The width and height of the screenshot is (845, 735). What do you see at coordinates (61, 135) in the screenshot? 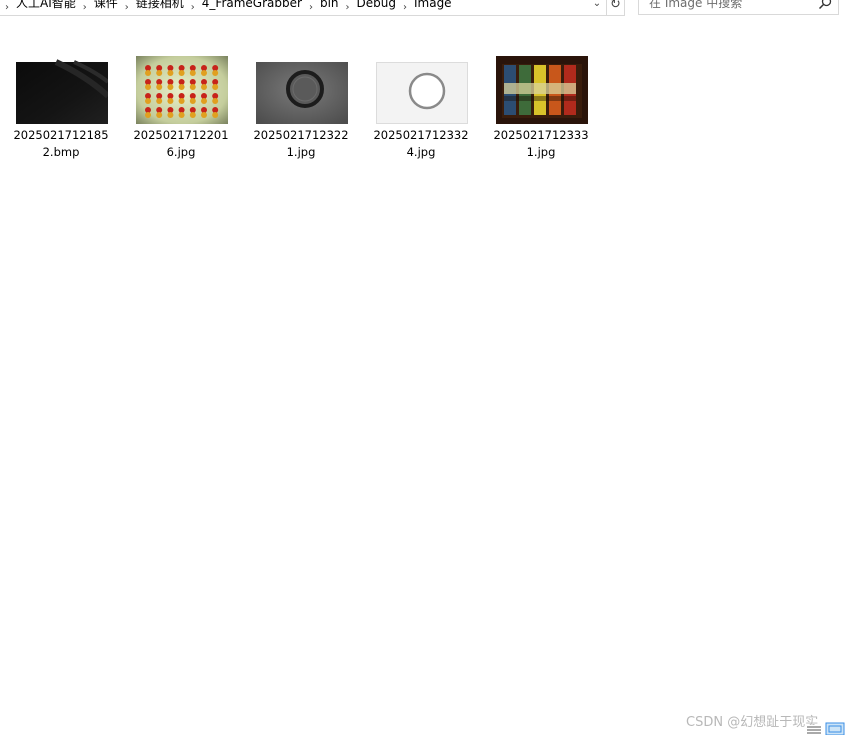
I see `file-name-line1: 2025021712185` at bounding box center [61, 135].